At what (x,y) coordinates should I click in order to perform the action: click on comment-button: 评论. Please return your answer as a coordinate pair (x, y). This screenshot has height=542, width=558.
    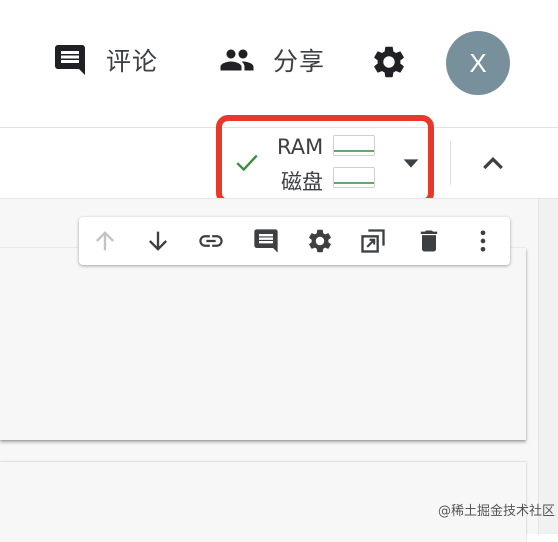
    Looking at the image, I should click on (105, 60).